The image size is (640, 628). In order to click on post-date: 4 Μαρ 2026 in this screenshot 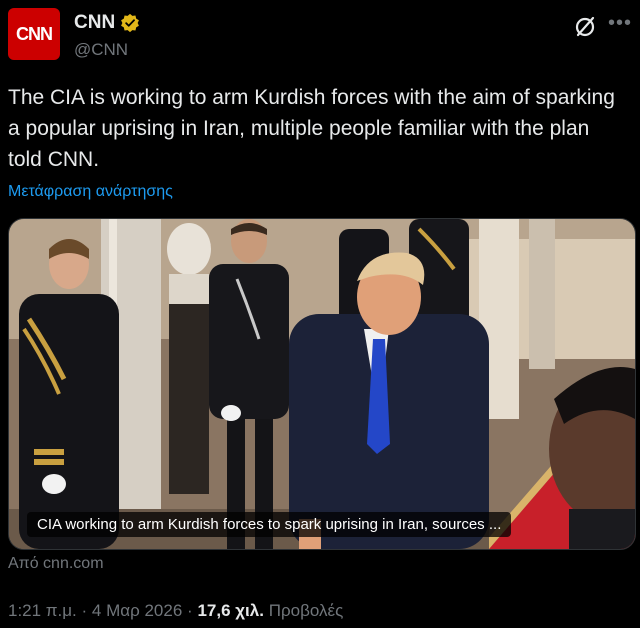, I will do `click(137, 610)`.